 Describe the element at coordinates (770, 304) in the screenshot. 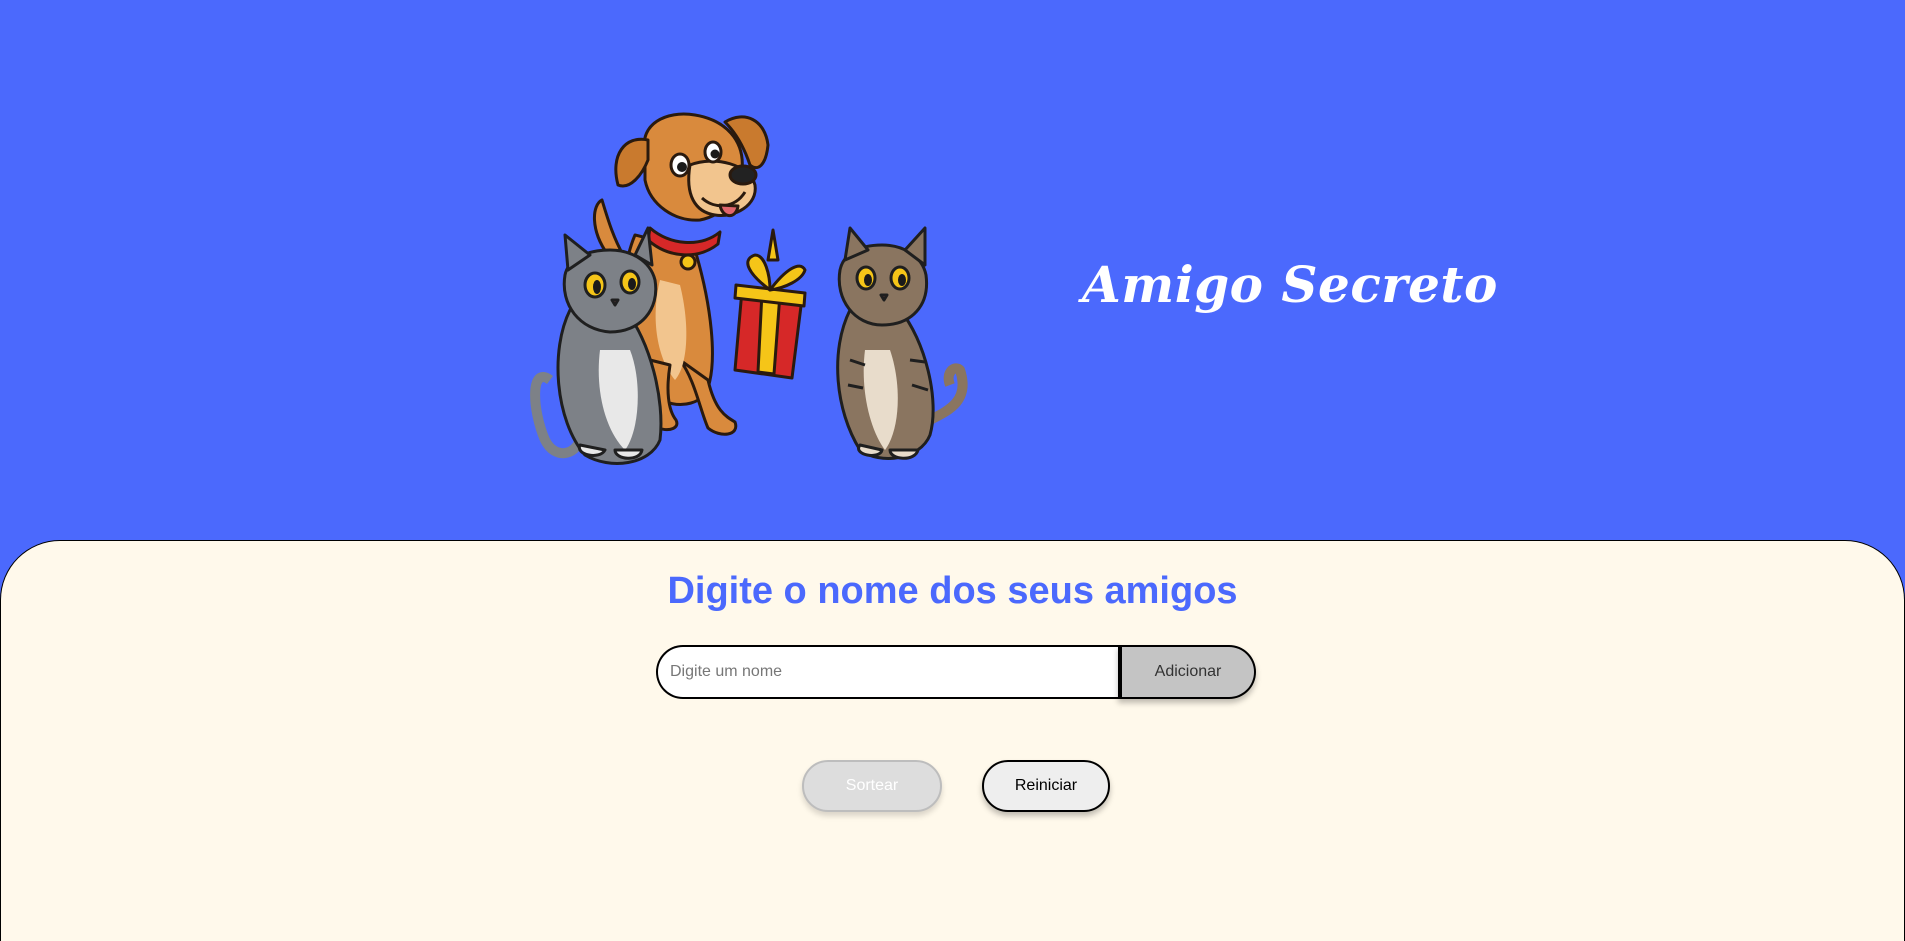

I see `gift-box-icon` at that location.